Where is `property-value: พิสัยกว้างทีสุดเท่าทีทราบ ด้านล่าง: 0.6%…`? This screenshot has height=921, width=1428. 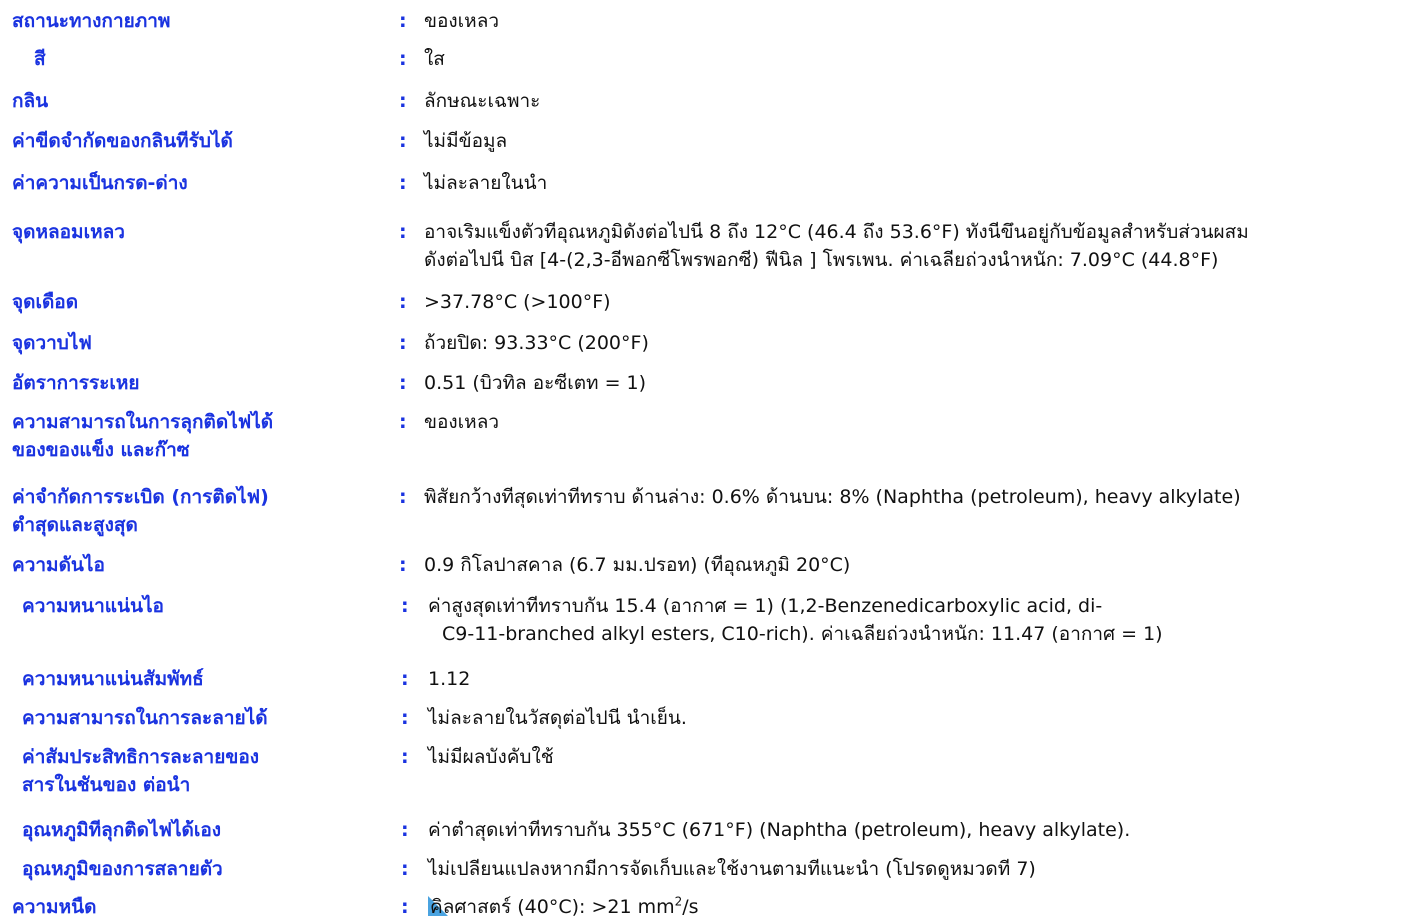
property-value: พิสัยกว้างทีสุดเท่าทีทราบ ด้านล่าง: 0.6%… is located at coordinates (832, 497).